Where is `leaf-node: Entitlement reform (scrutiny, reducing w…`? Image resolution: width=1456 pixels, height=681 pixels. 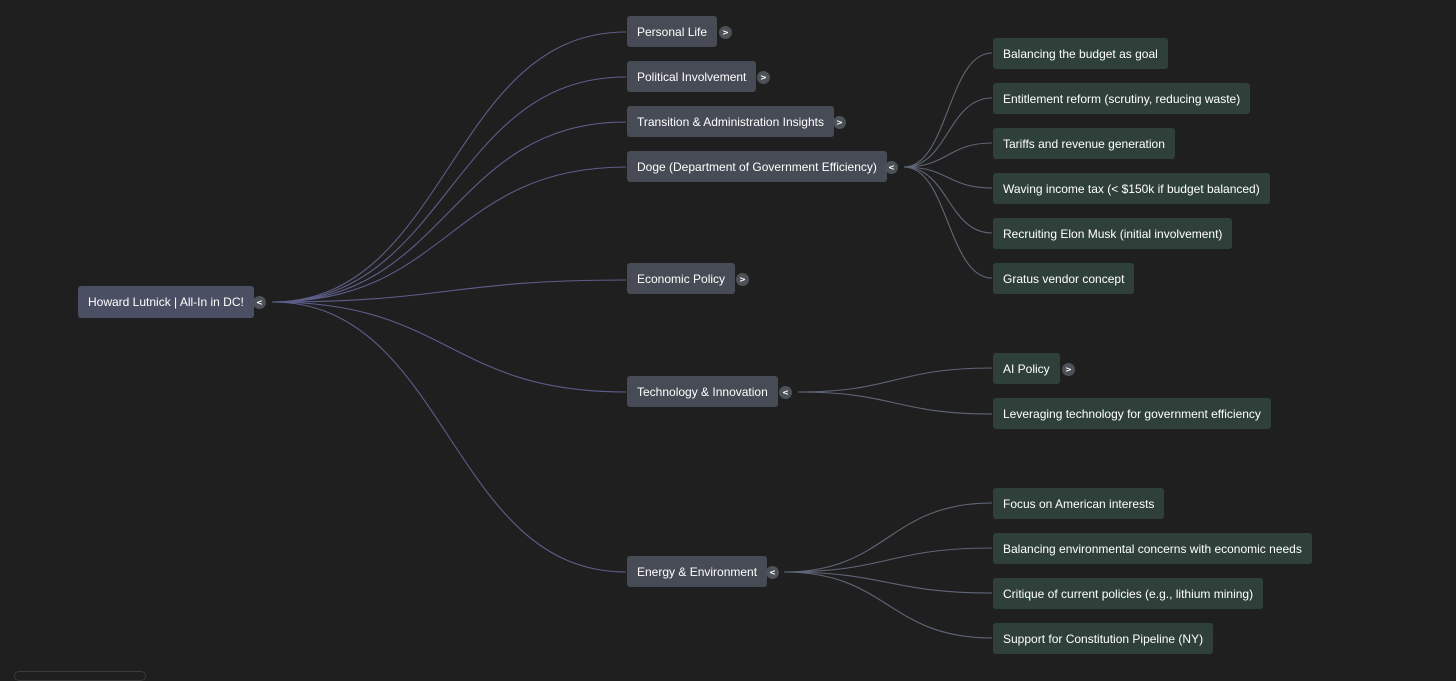
leaf-node: Entitlement reform (scrutiny, reducing w… is located at coordinates (1122, 98).